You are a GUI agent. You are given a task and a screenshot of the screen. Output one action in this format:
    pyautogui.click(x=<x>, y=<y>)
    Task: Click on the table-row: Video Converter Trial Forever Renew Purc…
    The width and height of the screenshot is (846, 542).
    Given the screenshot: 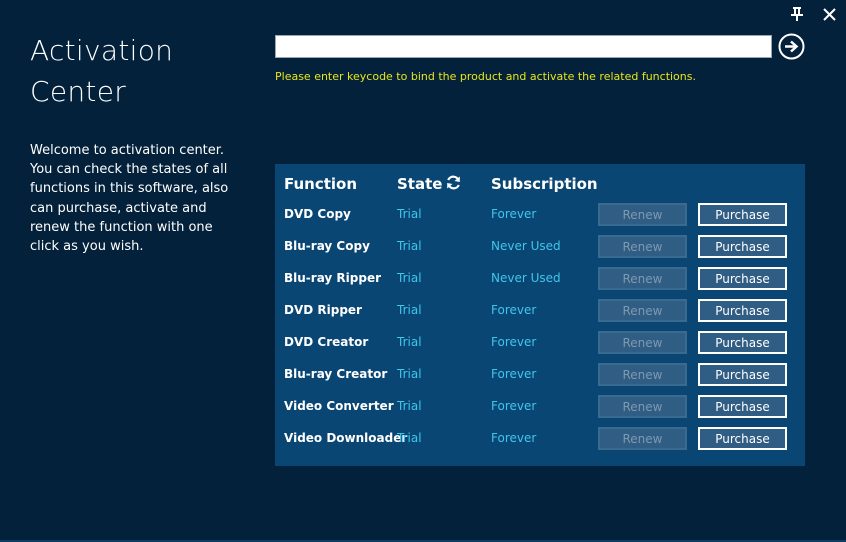 What is the action you would take?
    pyautogui.click(x=540, y=405)
    